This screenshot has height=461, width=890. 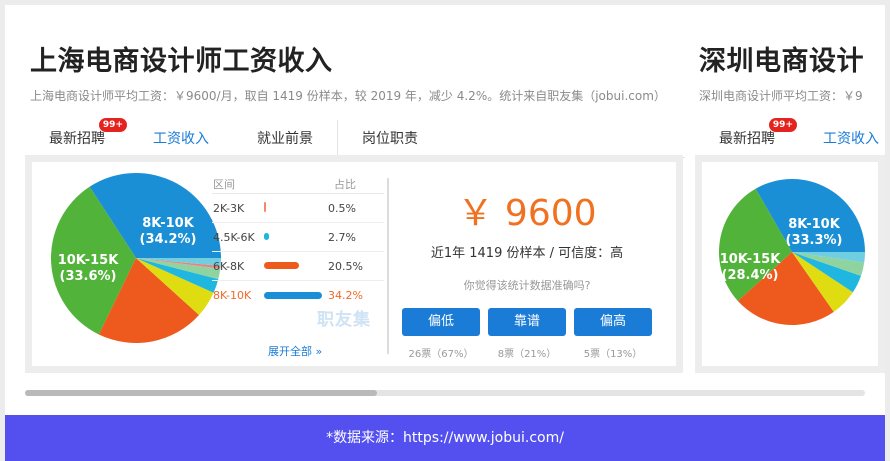 I want to click on vote-item: 偏高 5票（13%）, so click(x=613, y=334).